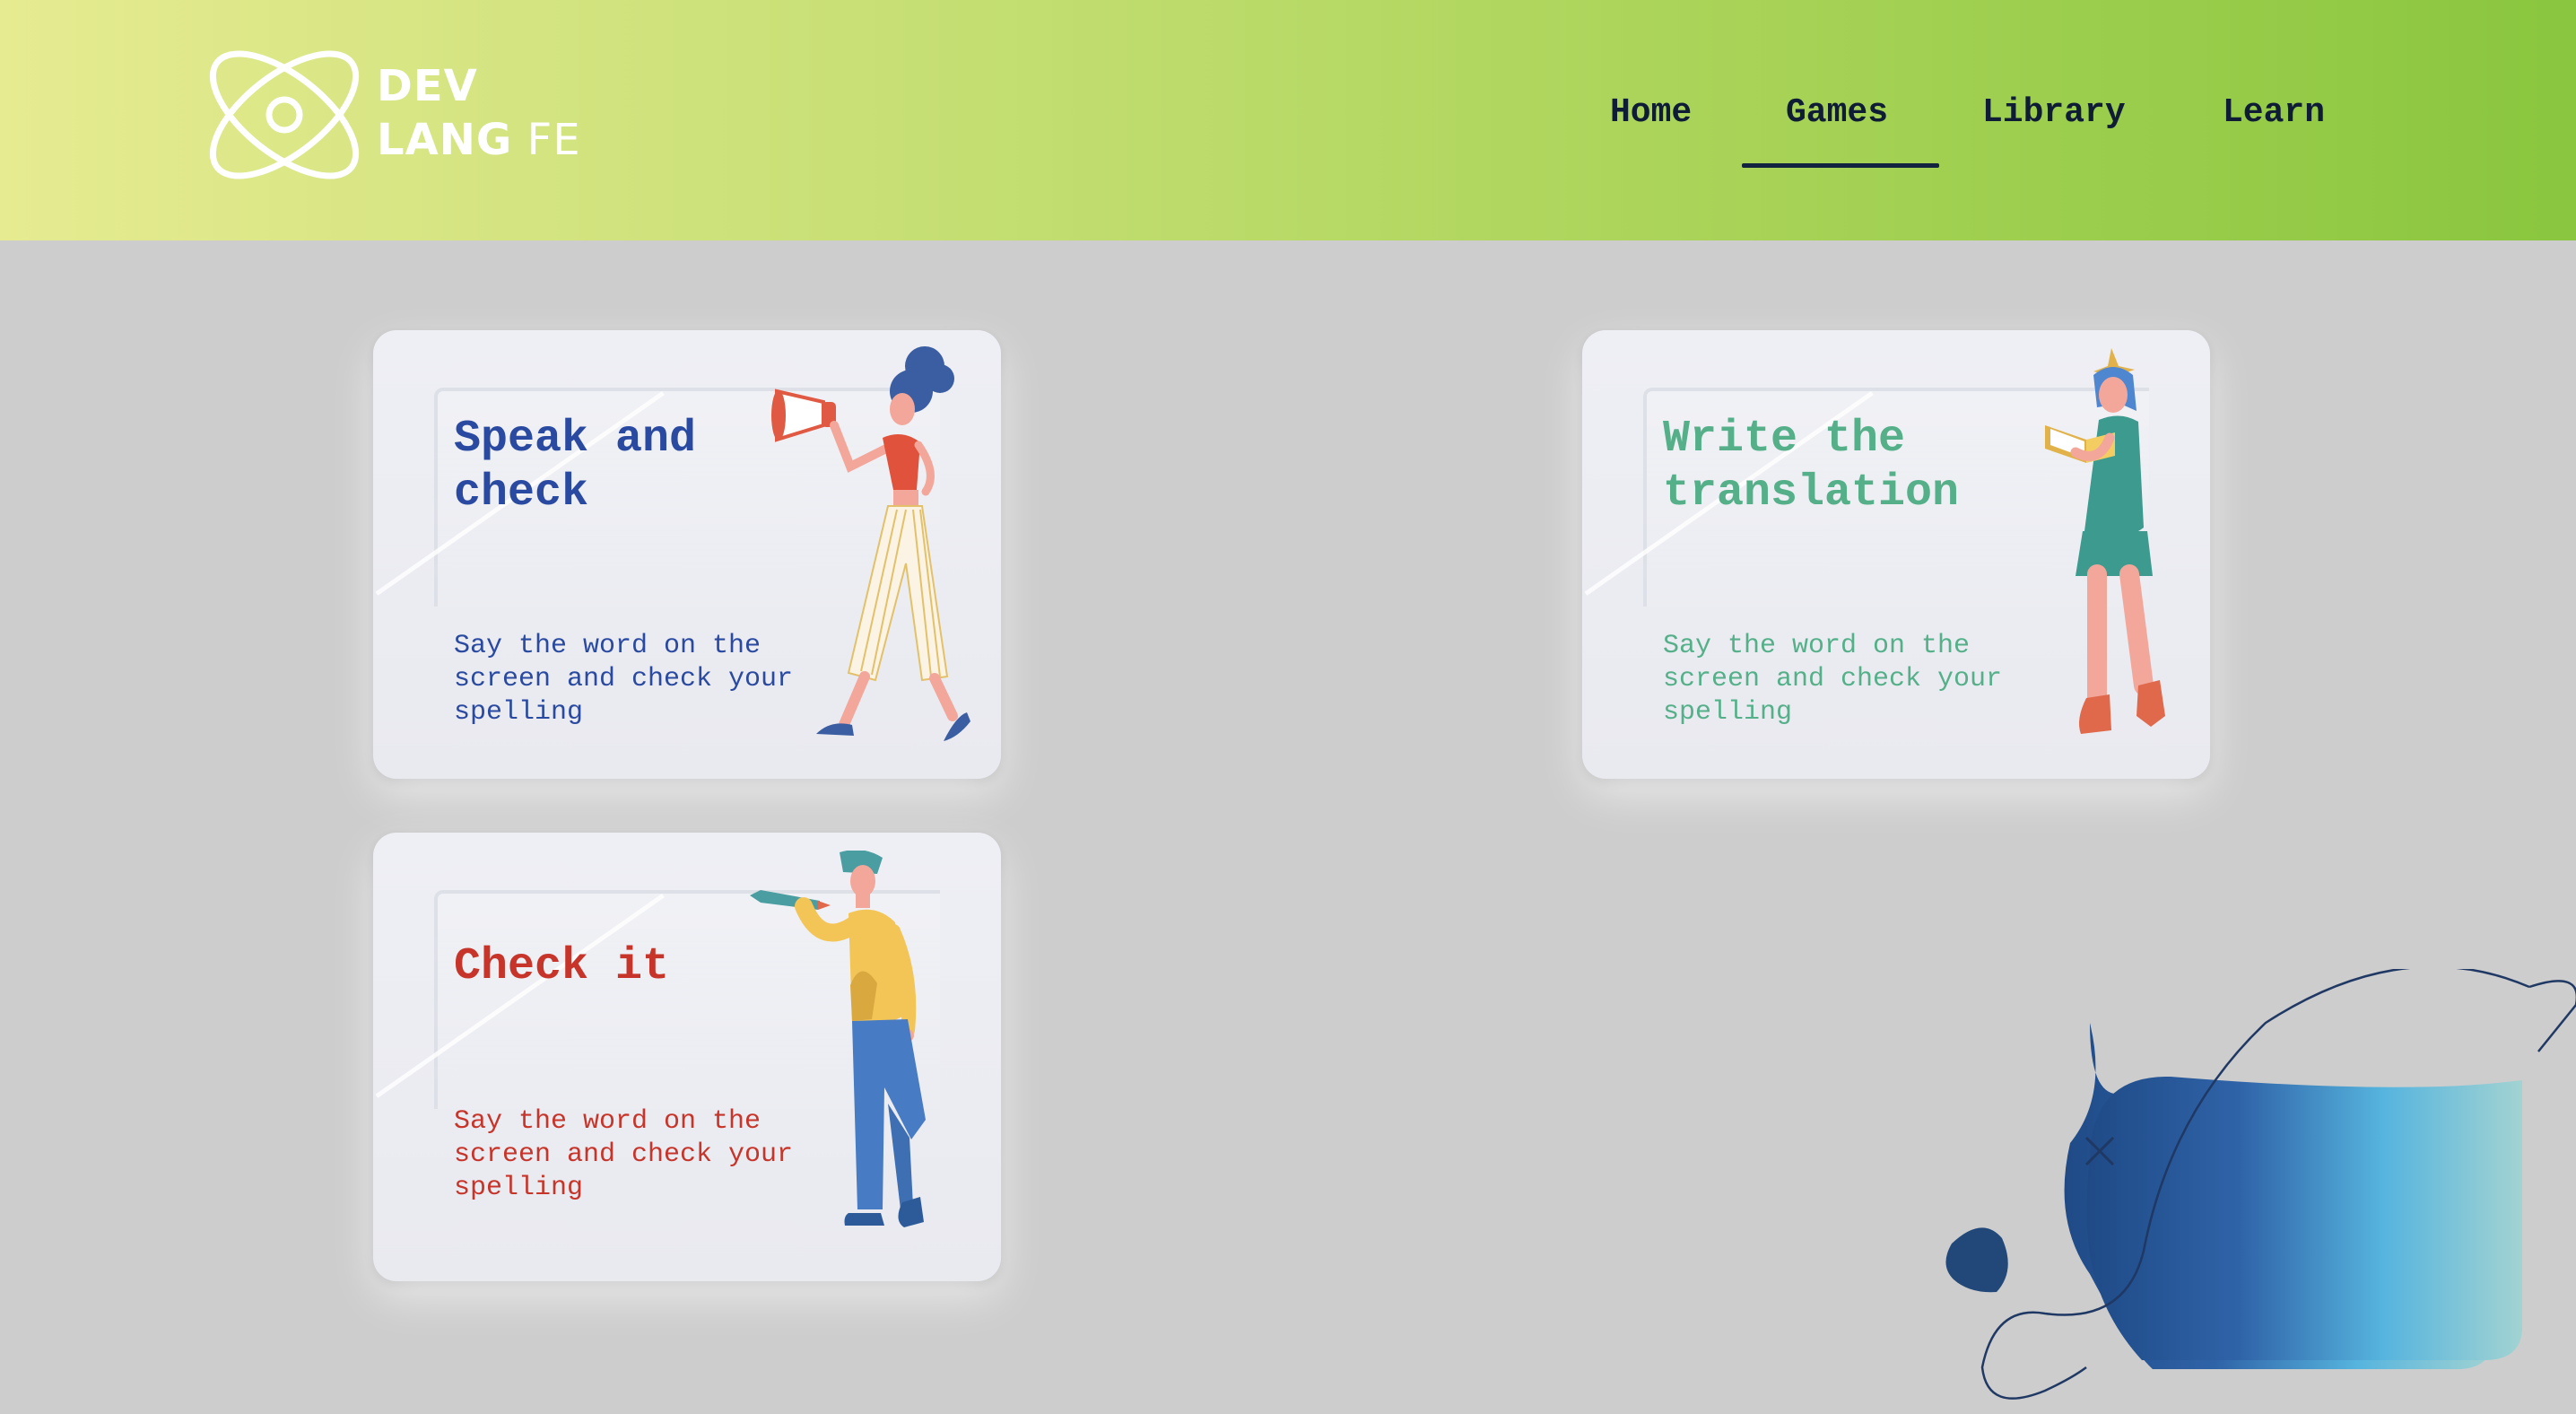  Describe the element at coordinates (1840, 165) in the screenshot. I see `active-tab-indicator` at that location.